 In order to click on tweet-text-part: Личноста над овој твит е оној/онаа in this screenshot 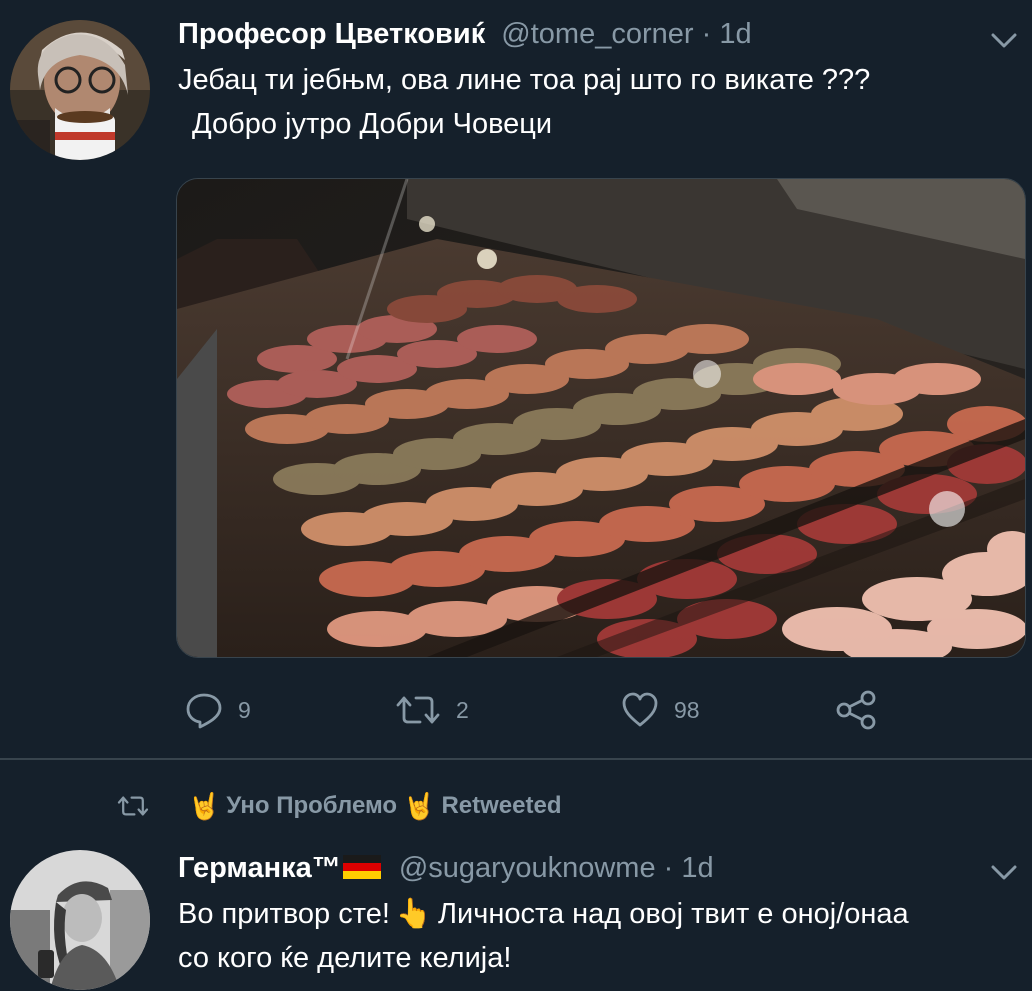, I will do `click(673, 914)`.